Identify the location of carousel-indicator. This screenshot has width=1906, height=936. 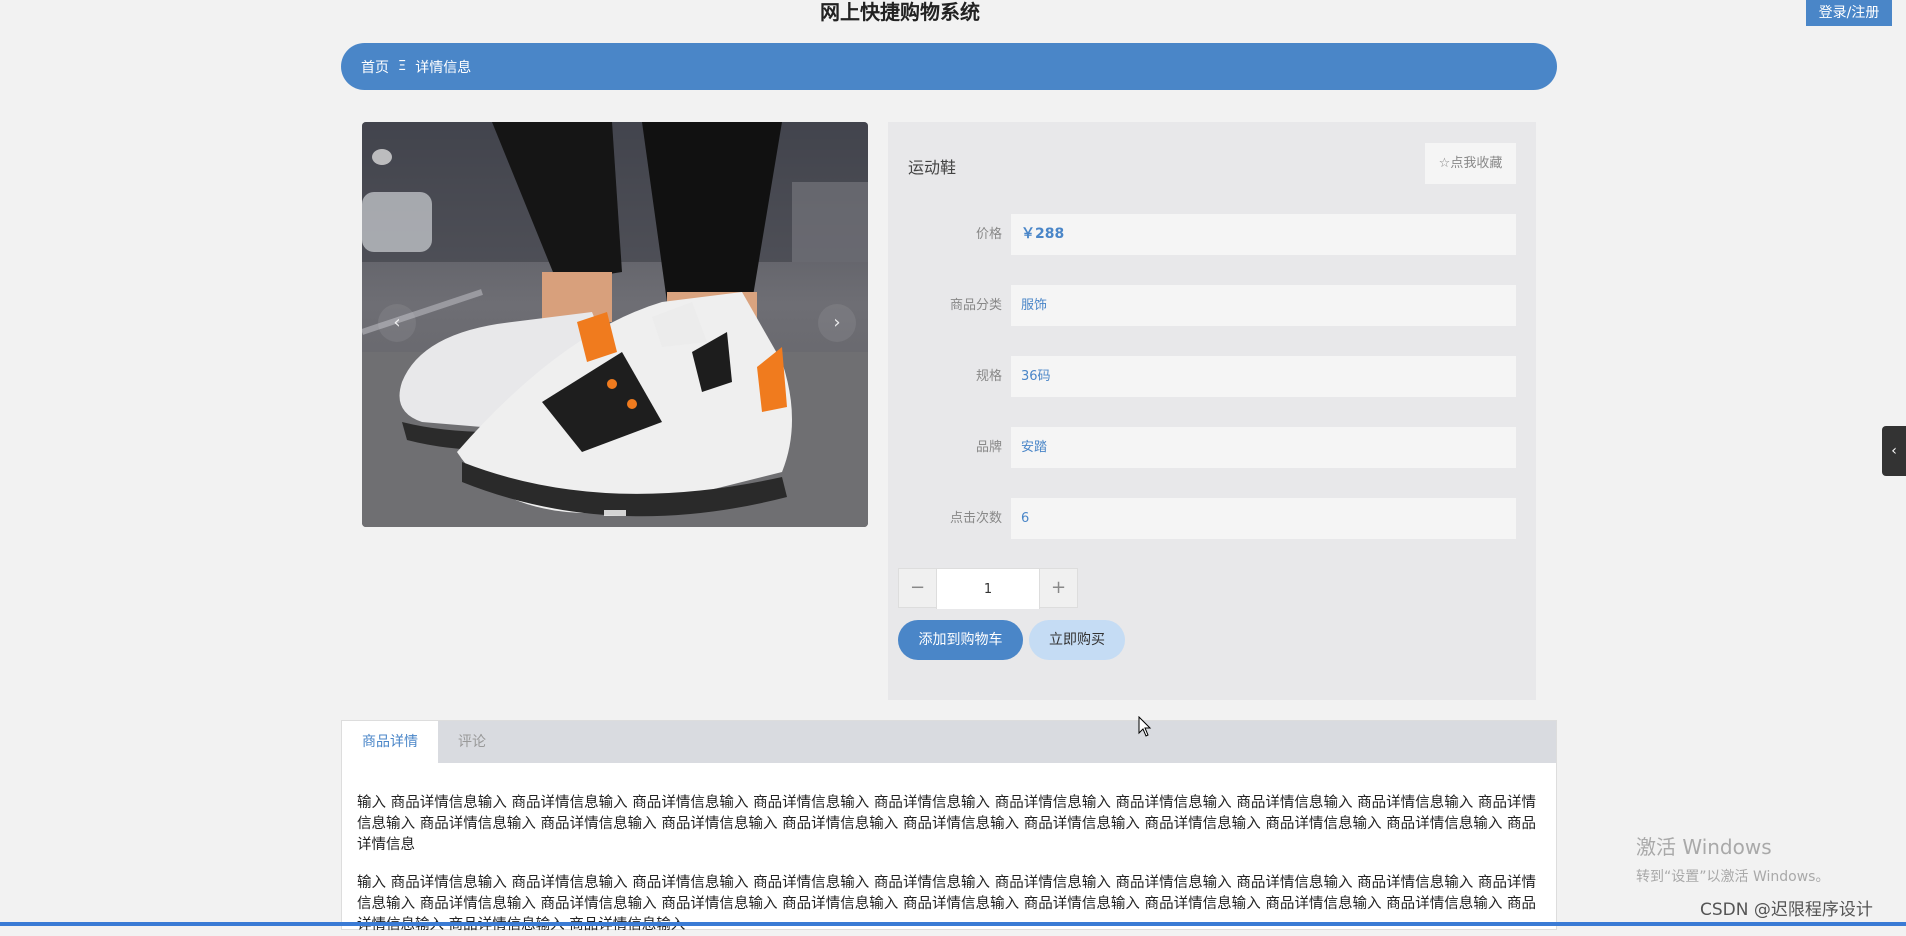
(615, 513).